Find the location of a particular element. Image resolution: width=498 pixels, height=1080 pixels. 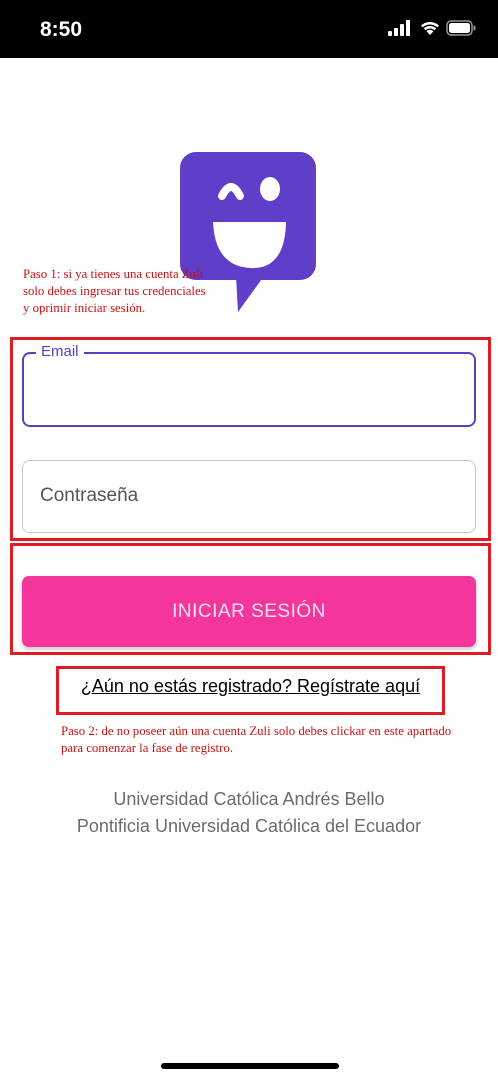

login-button-label: INICIAR SESIÓN is located at coordinates (249, 611).